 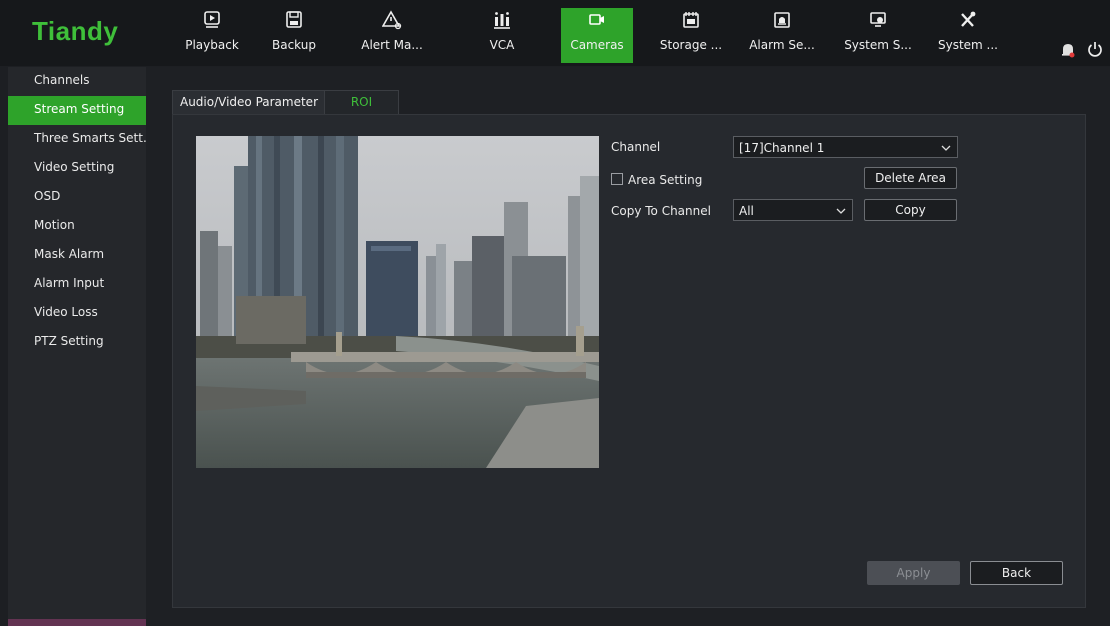 I want to click on channel-select-value: [17]Channel 1, so click(x=782, y=148).